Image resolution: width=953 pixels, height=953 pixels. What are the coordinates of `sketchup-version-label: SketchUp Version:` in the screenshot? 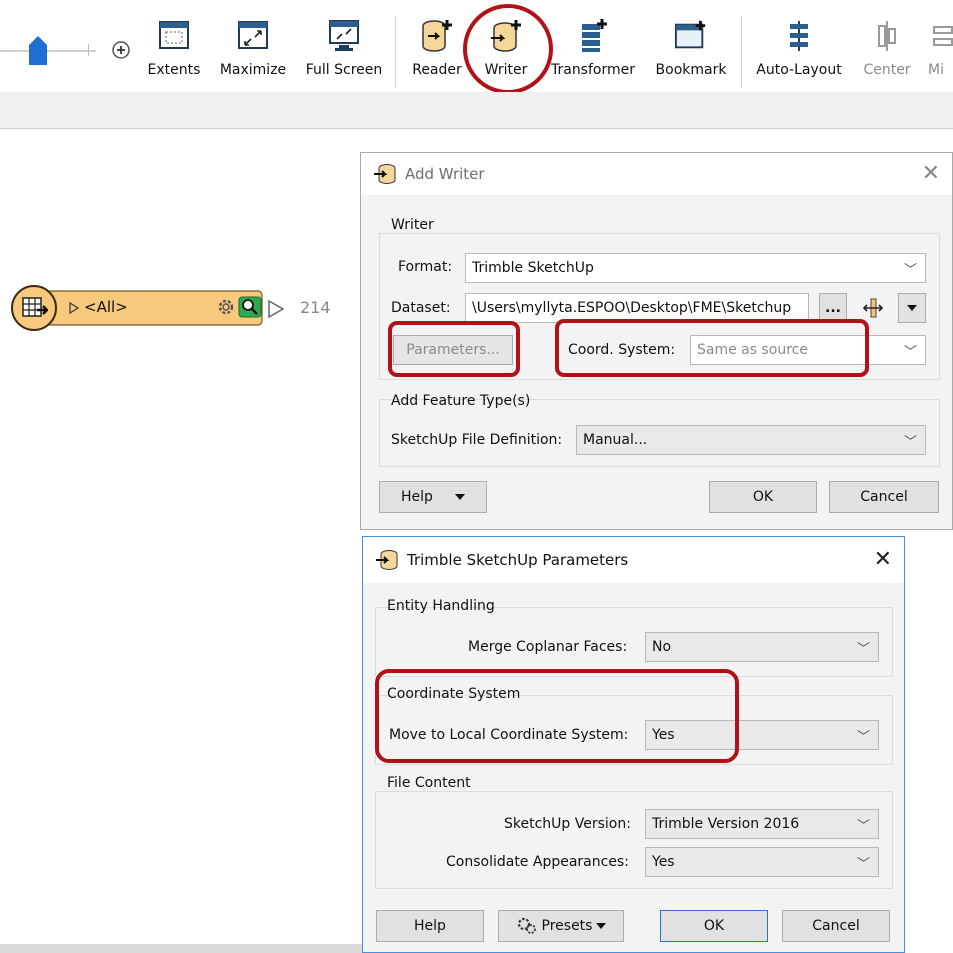 It's located at (567, 824).